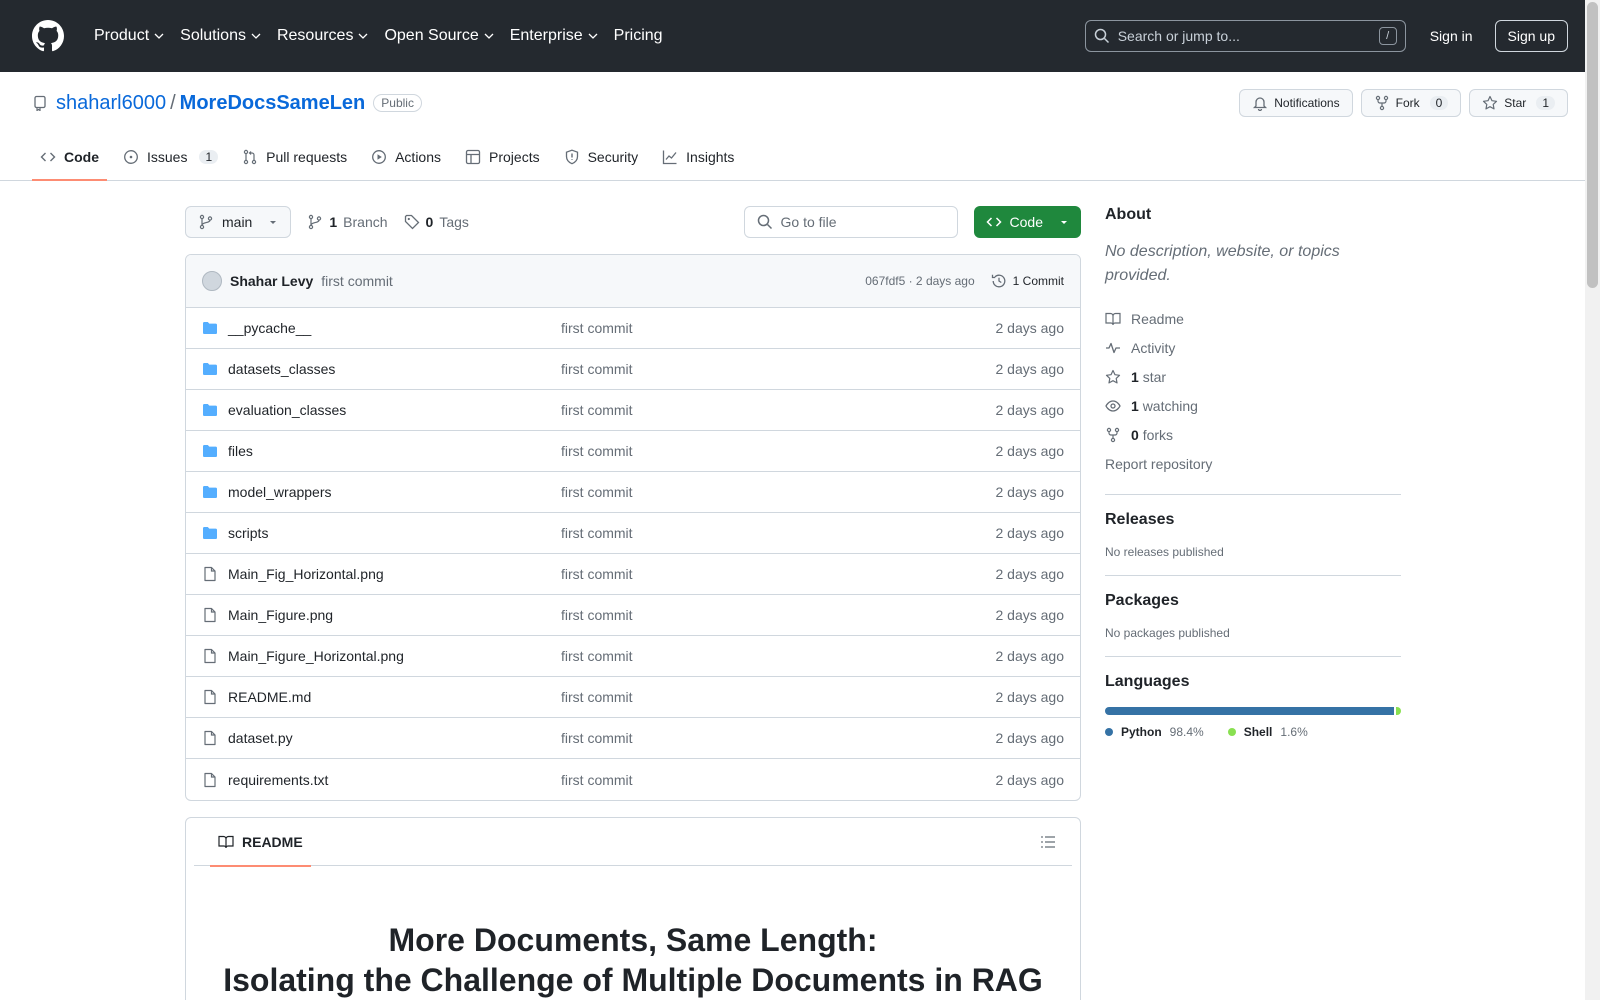 Image resolution: width=1600 pixels, height=1000 pixels. I want to click on table-row: README.md first commit 2 days ago, so click(633, 697).